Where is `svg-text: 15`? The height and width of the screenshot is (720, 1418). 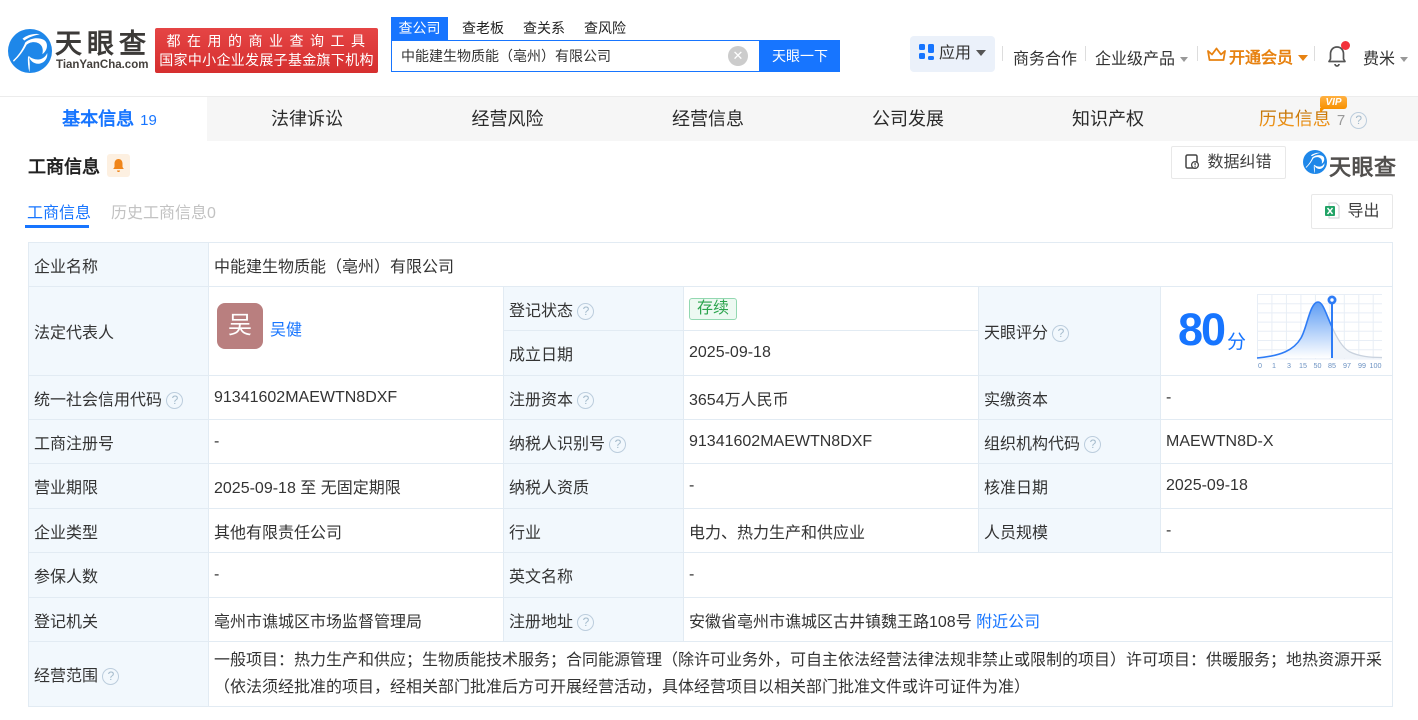
svg-text: 15 is located at coordinates (1303, 365).